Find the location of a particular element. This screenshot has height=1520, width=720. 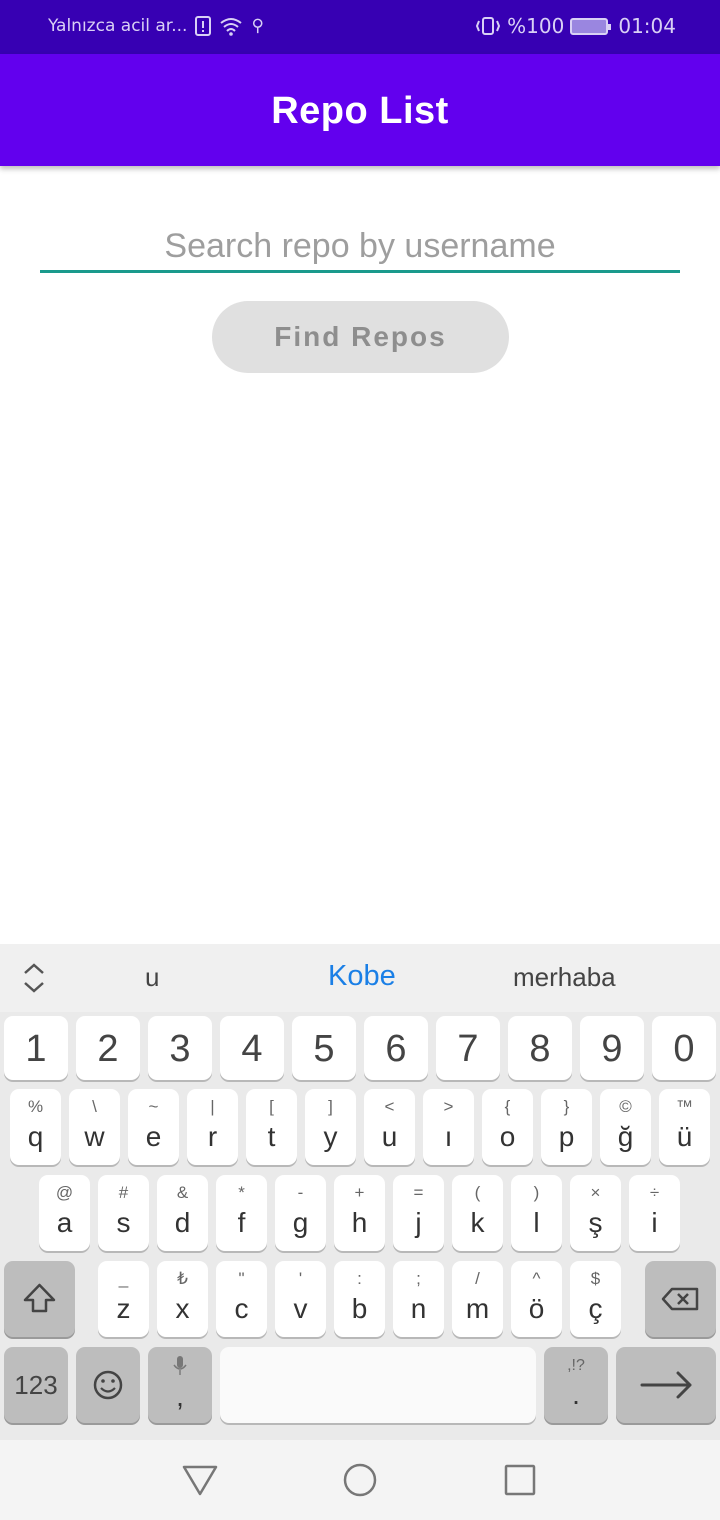

key-s-cedilla: × ş is located at coordinates (595, 1213).